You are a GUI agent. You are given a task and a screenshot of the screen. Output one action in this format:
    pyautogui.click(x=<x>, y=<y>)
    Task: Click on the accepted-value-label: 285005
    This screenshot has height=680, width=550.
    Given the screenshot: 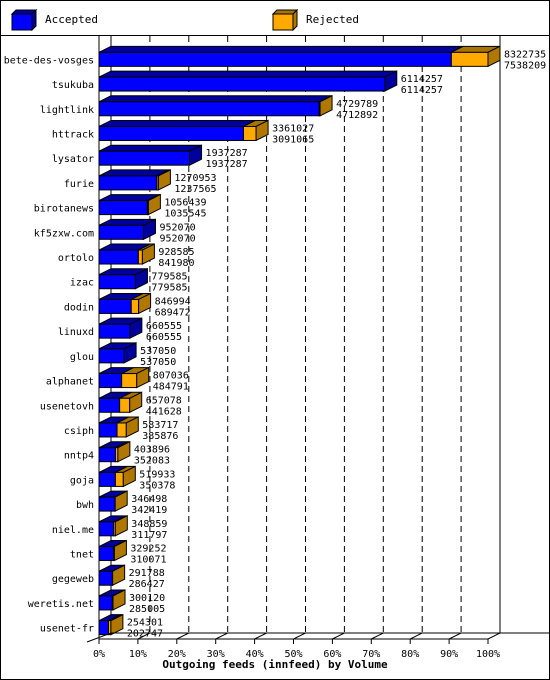 What is the action you would take?
    pyautogui.click(x=147, y=609)
    